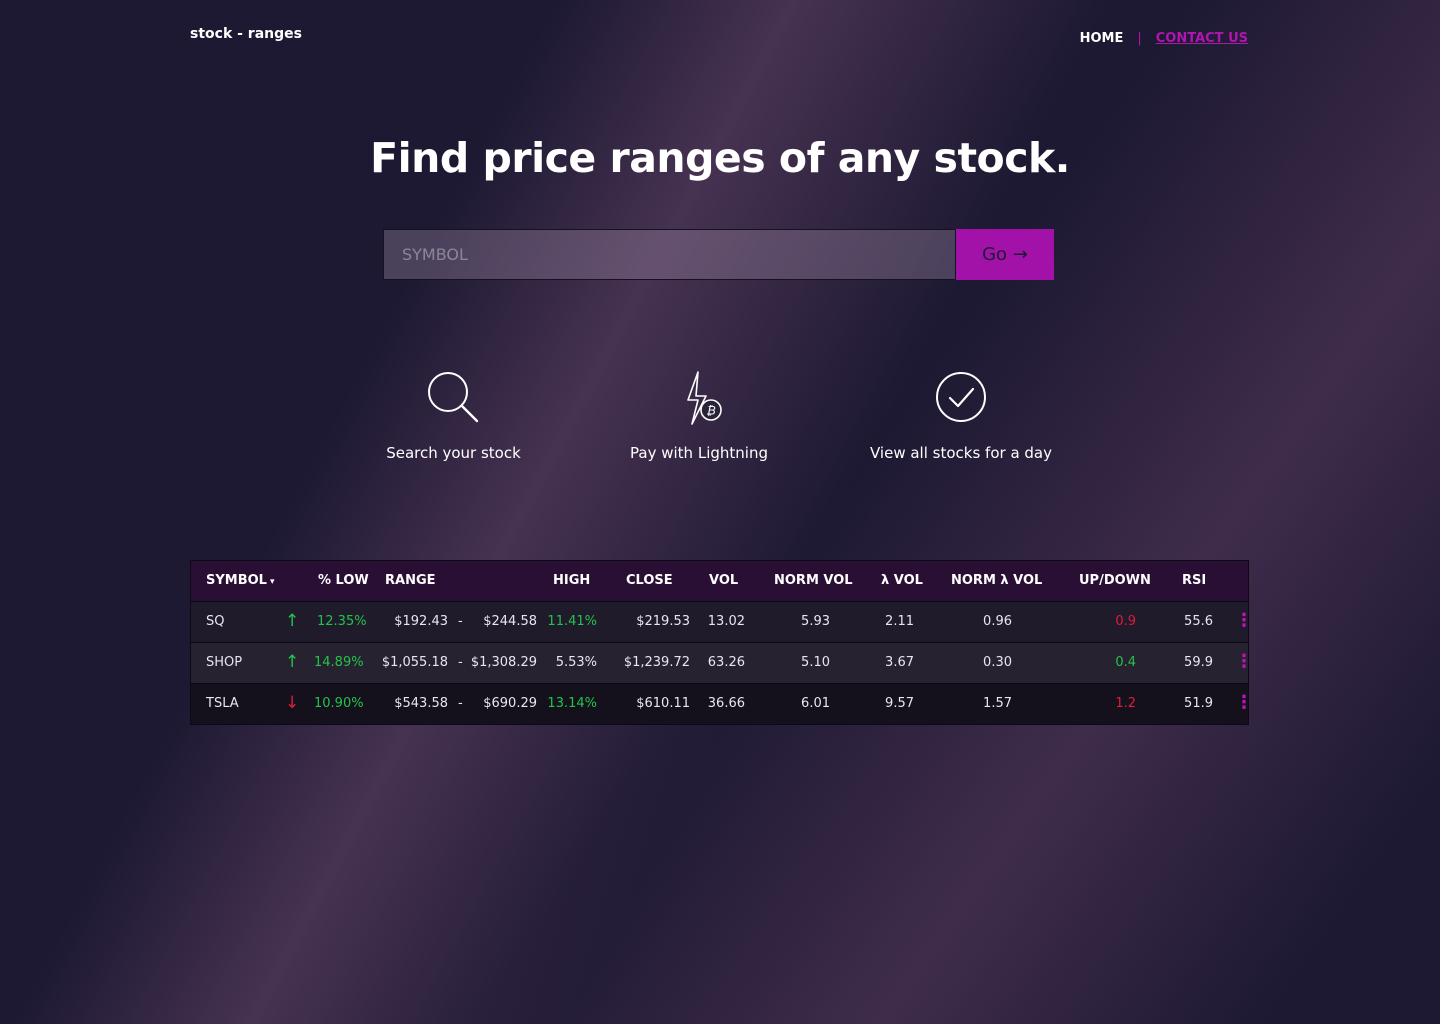 The image size is (1440, 1024). Describe the element at coordinates (1198, 662) in the screenshot. I see `cell-rsi: 59.9` at that location.